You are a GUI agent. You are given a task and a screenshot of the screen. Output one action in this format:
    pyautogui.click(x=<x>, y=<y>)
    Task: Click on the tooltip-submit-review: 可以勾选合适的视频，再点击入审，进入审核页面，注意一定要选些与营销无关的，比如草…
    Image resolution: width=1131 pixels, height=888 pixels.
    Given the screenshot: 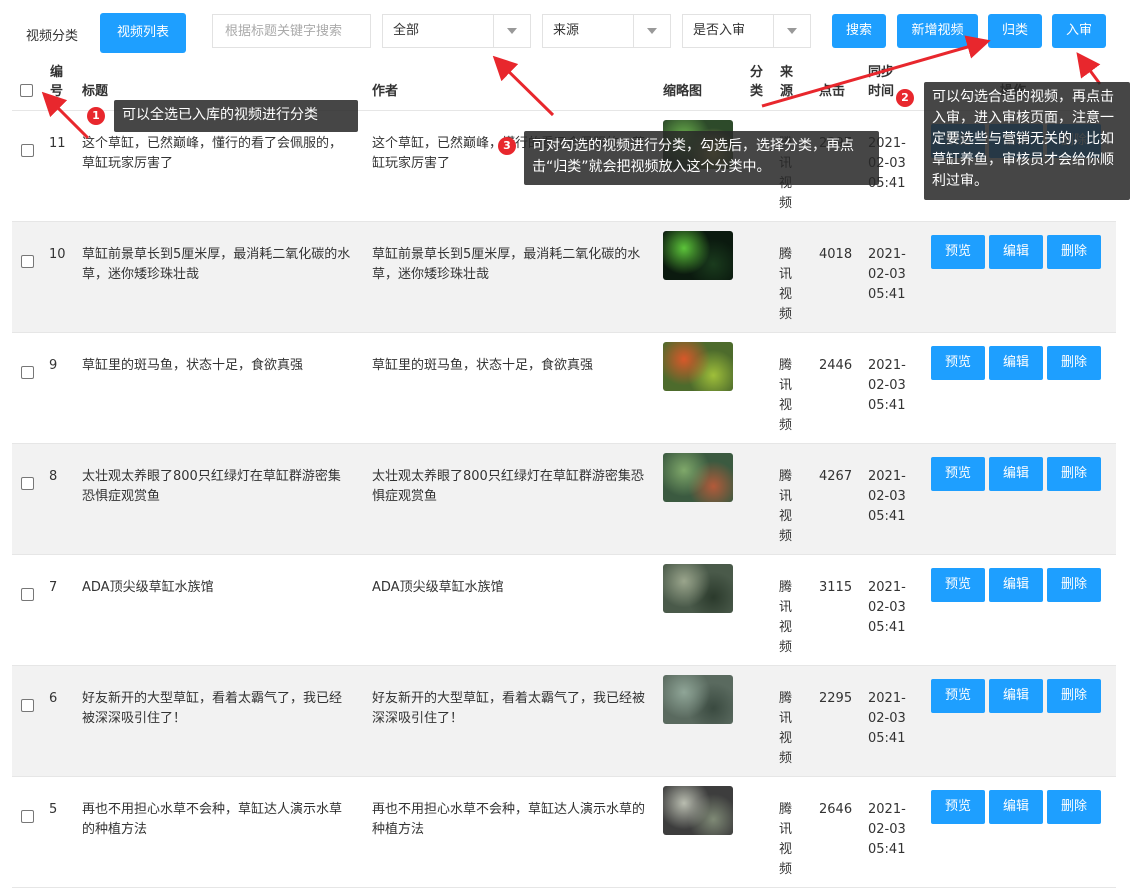 What is the action you would take?
    pyautogui.click(x=1027, y=141)
    